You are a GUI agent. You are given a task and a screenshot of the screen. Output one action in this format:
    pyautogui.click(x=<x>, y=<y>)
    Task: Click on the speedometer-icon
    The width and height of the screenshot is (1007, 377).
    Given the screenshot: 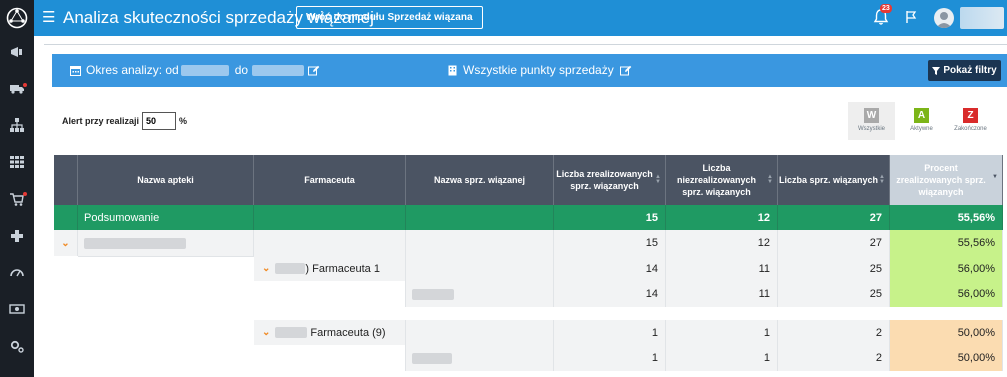 What is the action you would take?
    pyautogui.click(x=17, y=272)
    